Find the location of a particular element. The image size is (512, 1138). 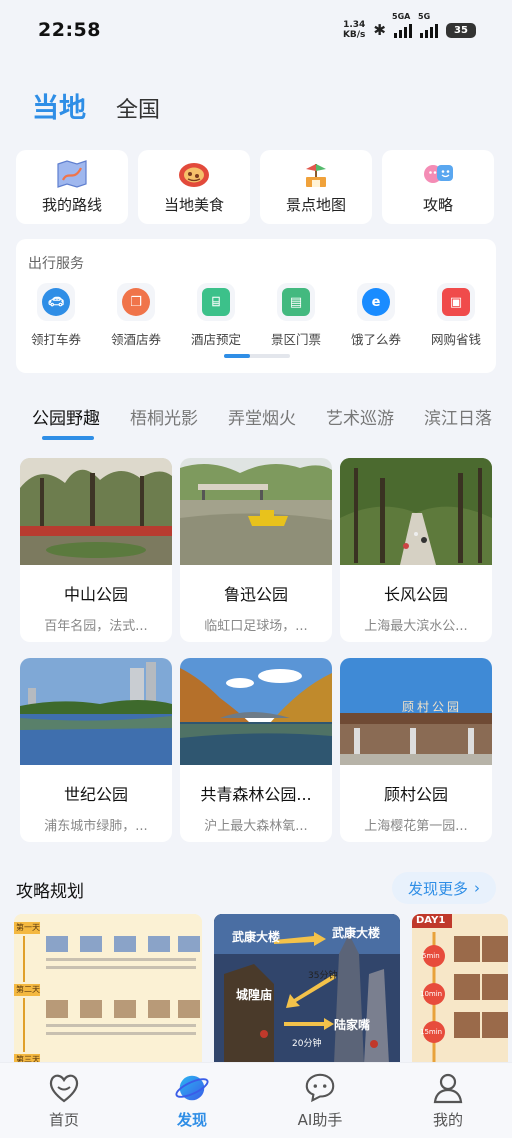

nav-home: 首页 is located at coordinates (64, 1104).